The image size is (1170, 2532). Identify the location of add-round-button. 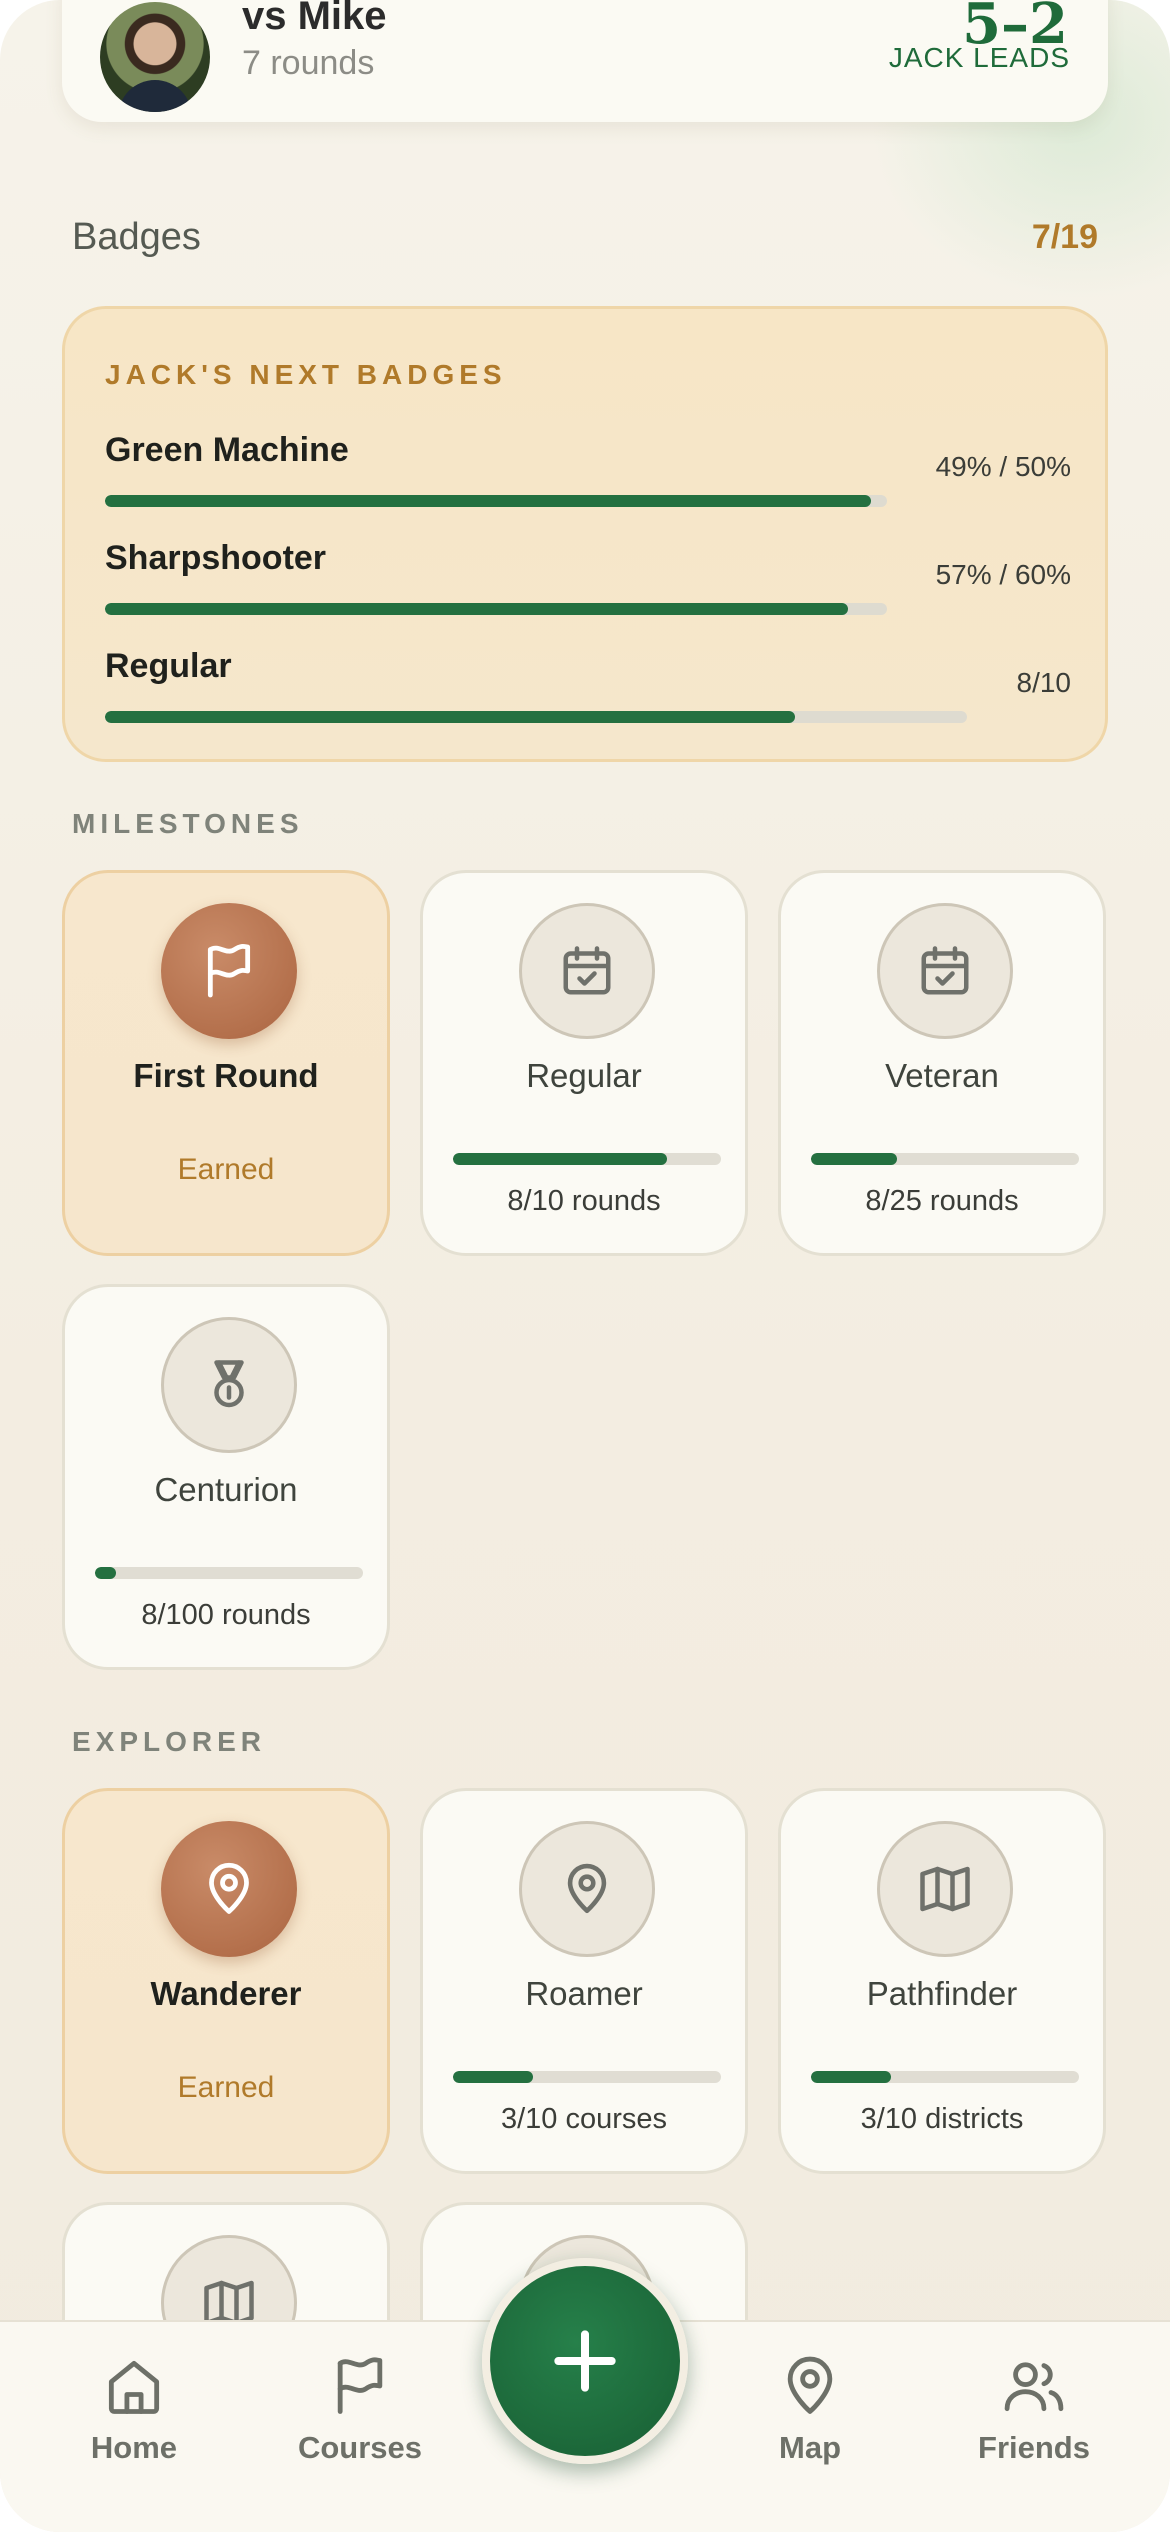
(585, 2361).